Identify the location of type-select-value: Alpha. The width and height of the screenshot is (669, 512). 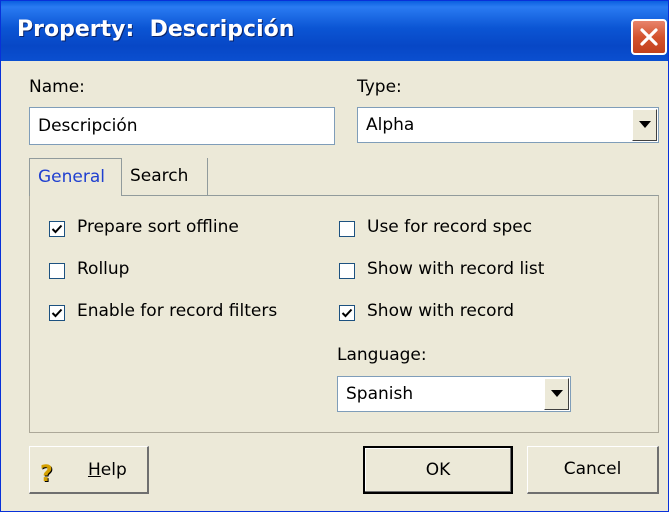
(390, 125).